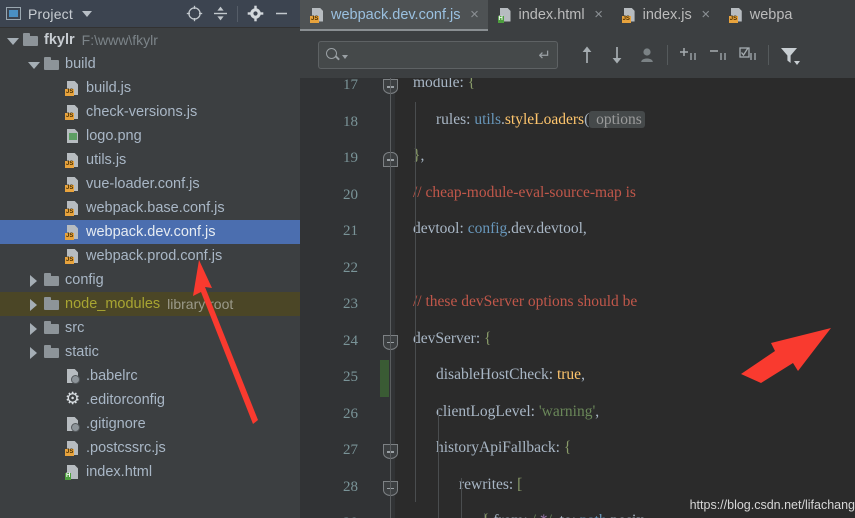 This screenshot has height=518, width=855. Describe the element at coordinates (150, 328) in the screenshot. I see `tree-item-src: src` at that location.